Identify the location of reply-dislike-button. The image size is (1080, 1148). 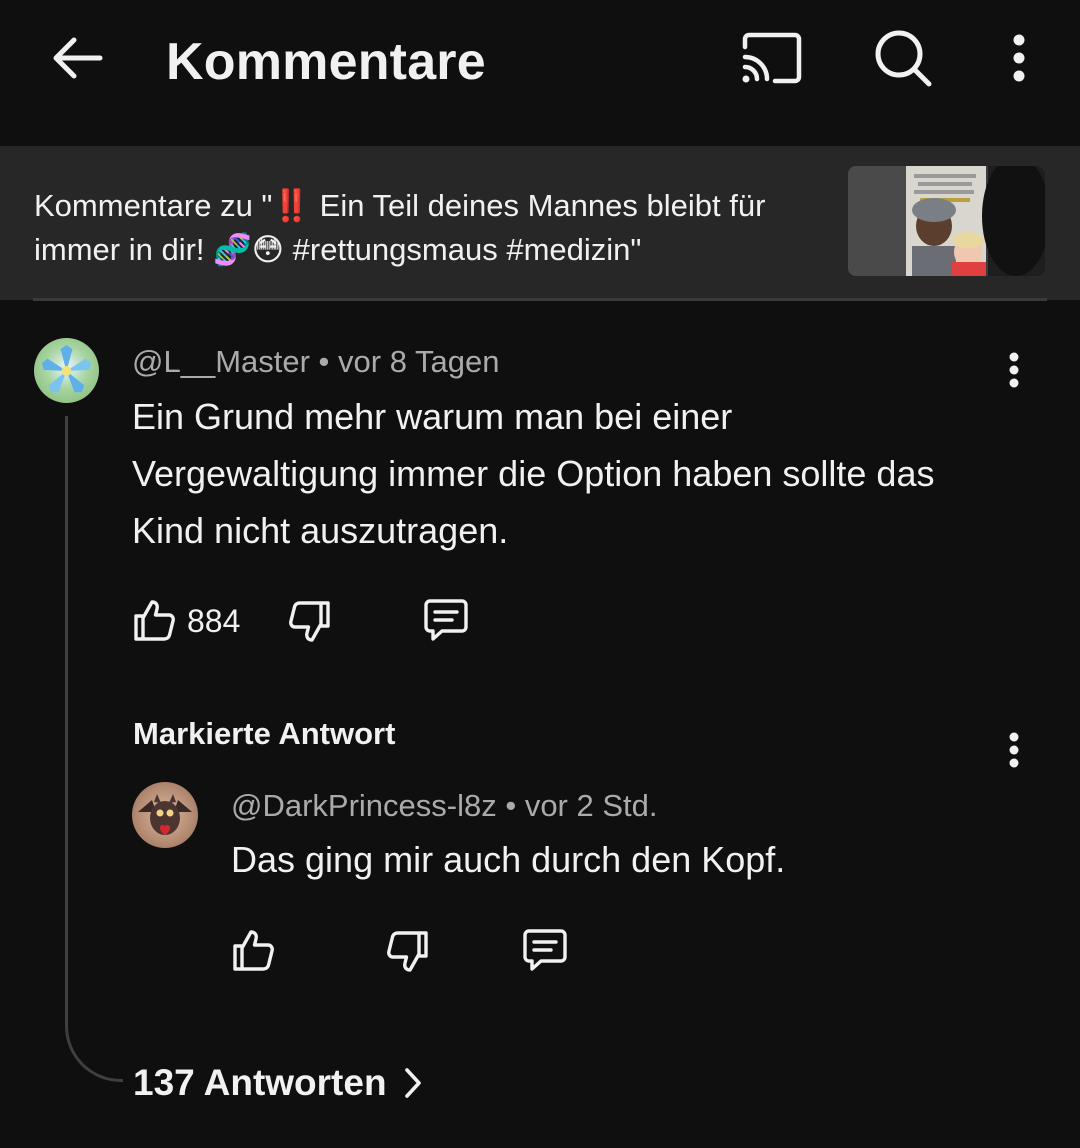
(408, 952).